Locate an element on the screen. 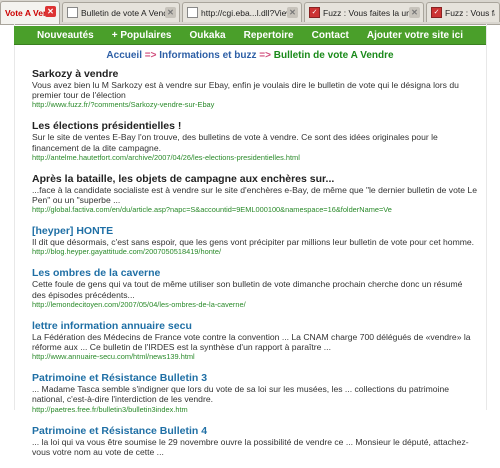 Image resolution: width=500 pixels, height=468 pixels. result-title: Patrimoine et Résistance Bulletin 3 is located at coordinates (255, 378).